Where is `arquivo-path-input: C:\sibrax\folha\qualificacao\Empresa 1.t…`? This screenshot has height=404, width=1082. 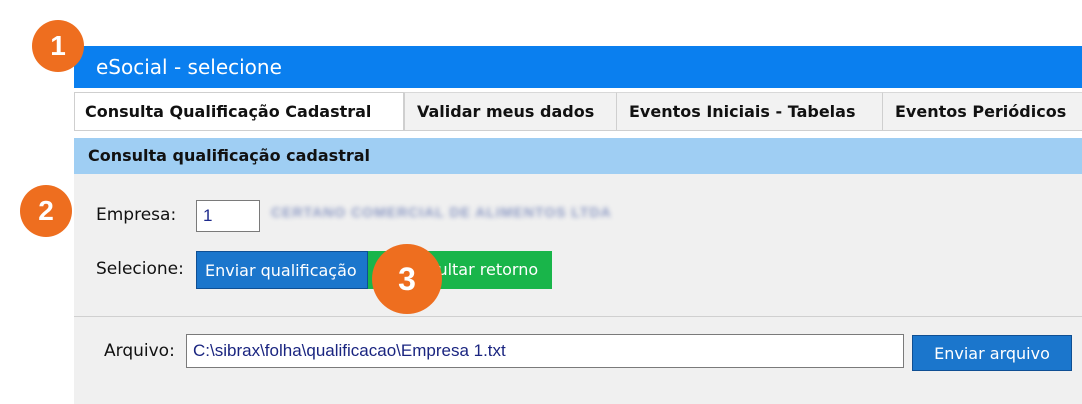
arquivo-path-input: C:\sibrax\folha\qualificacao\Empresa 1.t… is located at coordinates (545, 351).